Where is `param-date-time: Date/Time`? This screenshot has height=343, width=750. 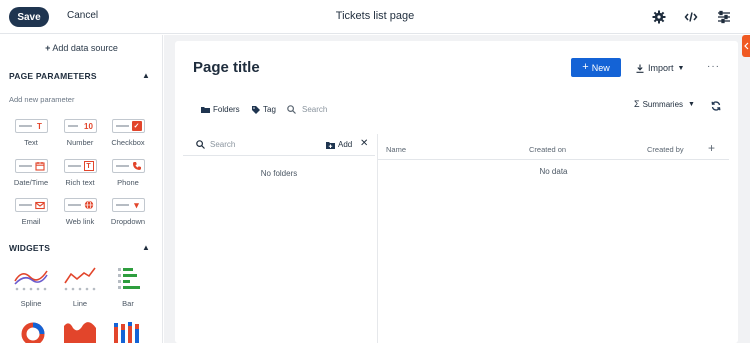 param-date-time: Date/Time is located at coordinates (31, 173).